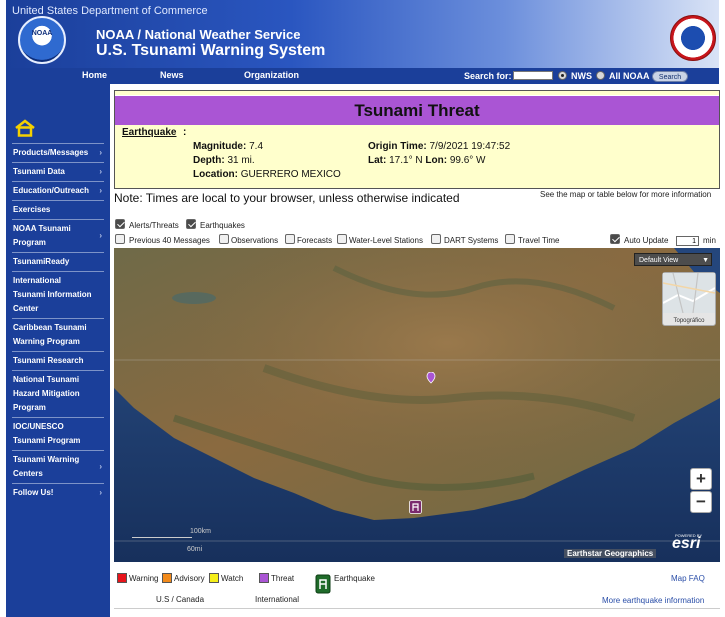 The height and width of the screenshot is (617, 725). Describe the element at coordinates (189, 578) in the screenshot. I see `legend-advisory: Advisory` at that location.